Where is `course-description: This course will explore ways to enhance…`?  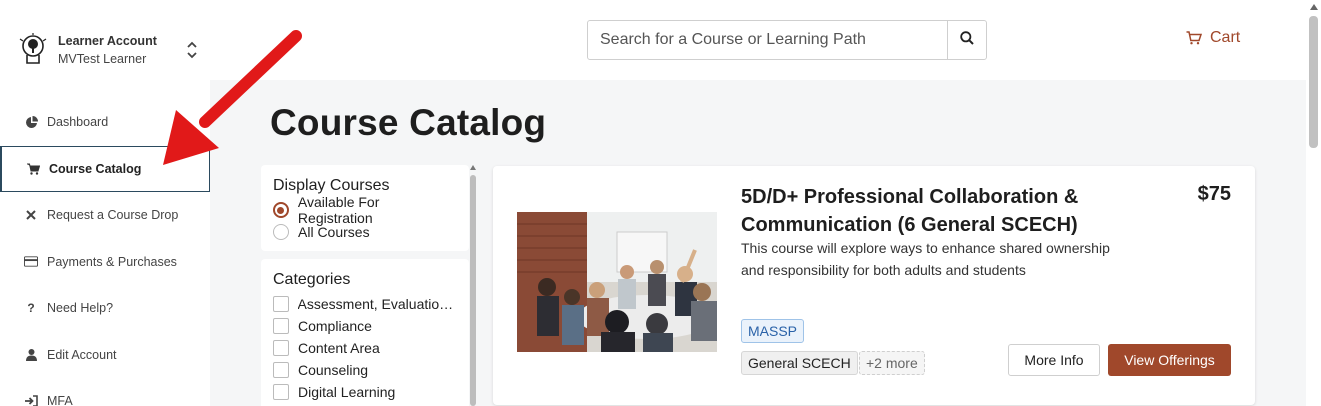 course-description: This course will explore ways to enhance… is located at coordinates (925, 259).